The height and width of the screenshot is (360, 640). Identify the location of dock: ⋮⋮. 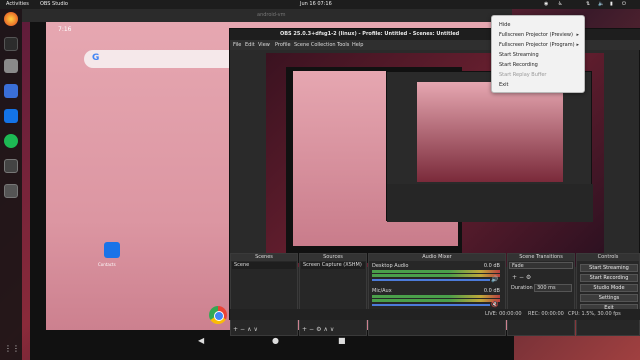
(11, 184).